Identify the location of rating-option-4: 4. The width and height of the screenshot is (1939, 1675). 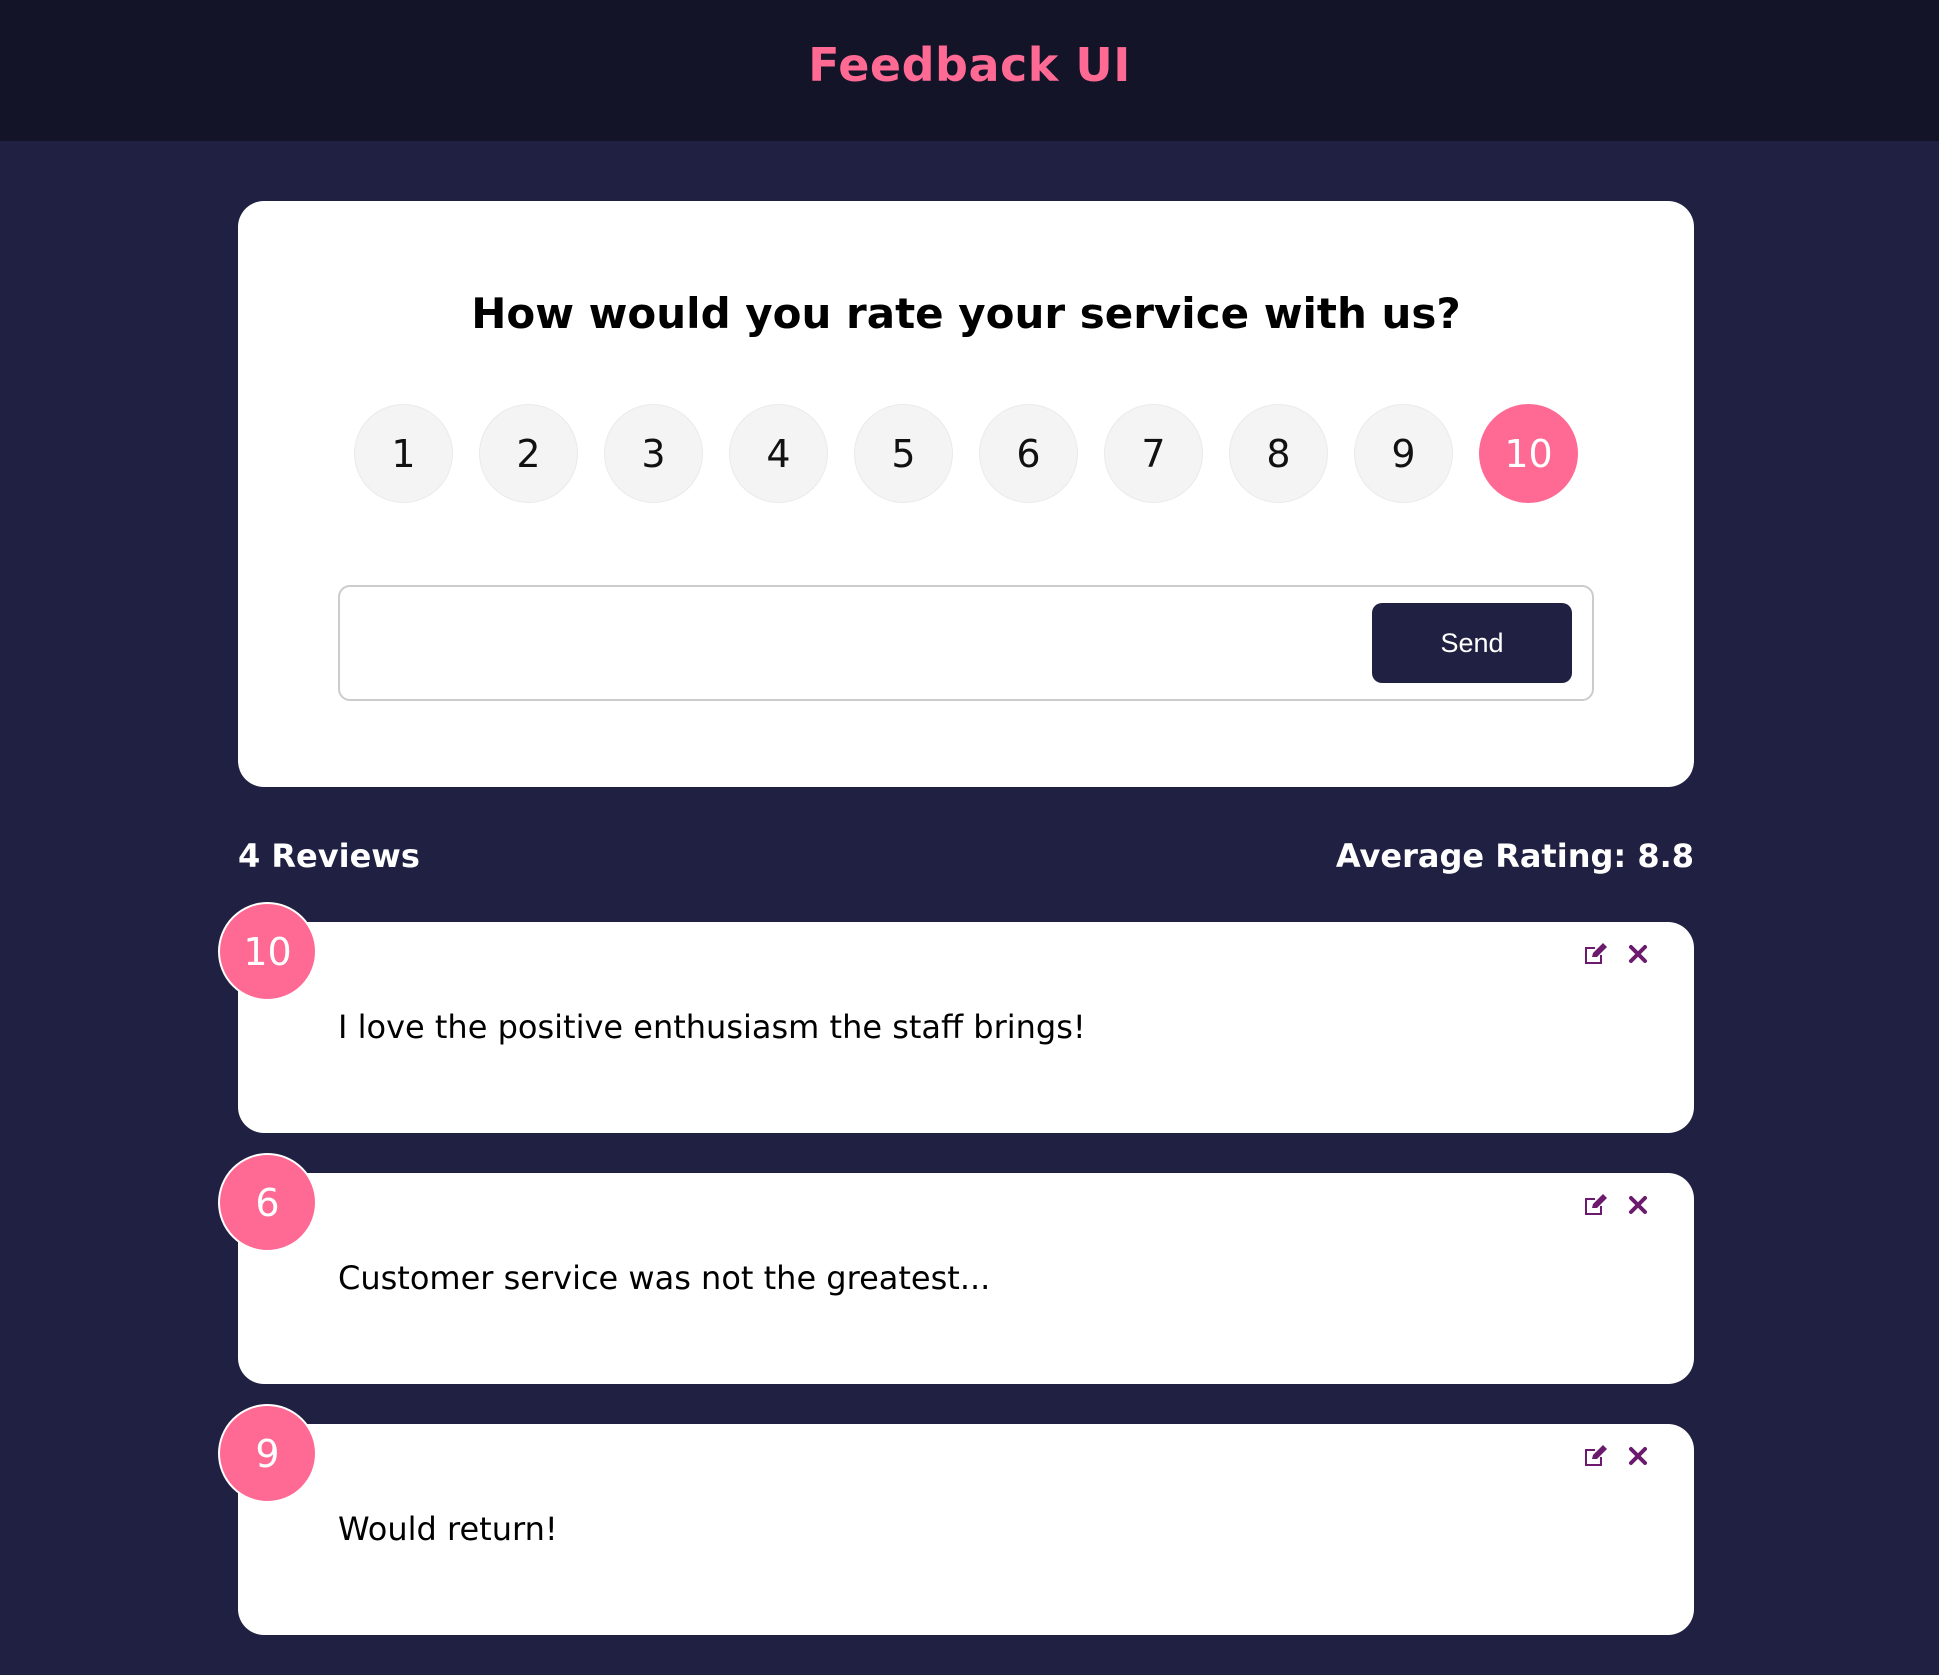
(778, 453).